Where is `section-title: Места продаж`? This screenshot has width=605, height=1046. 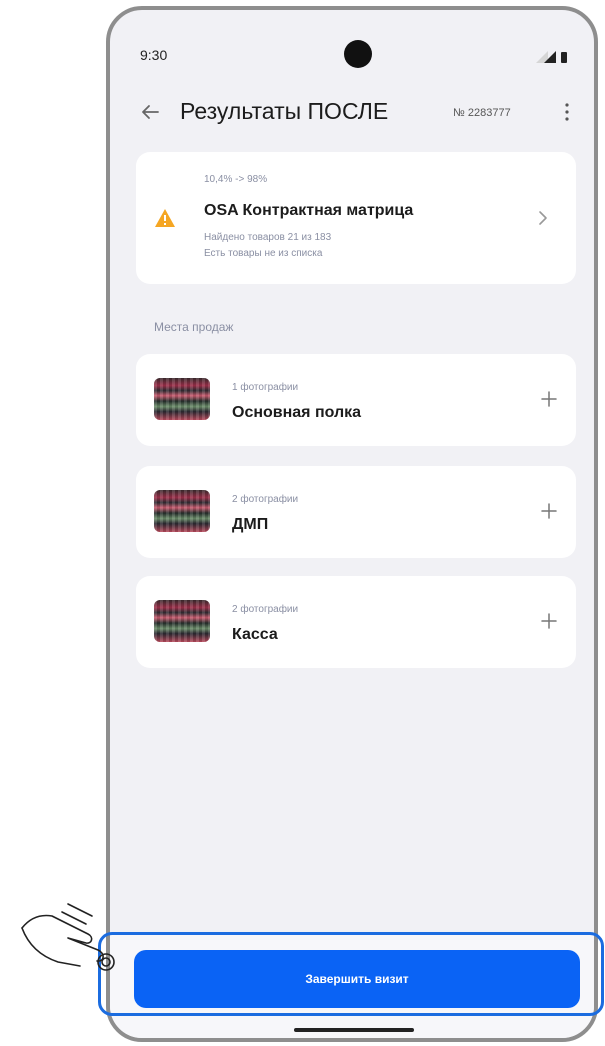 section-title: Места продаж is located at coordinates (194, 327).